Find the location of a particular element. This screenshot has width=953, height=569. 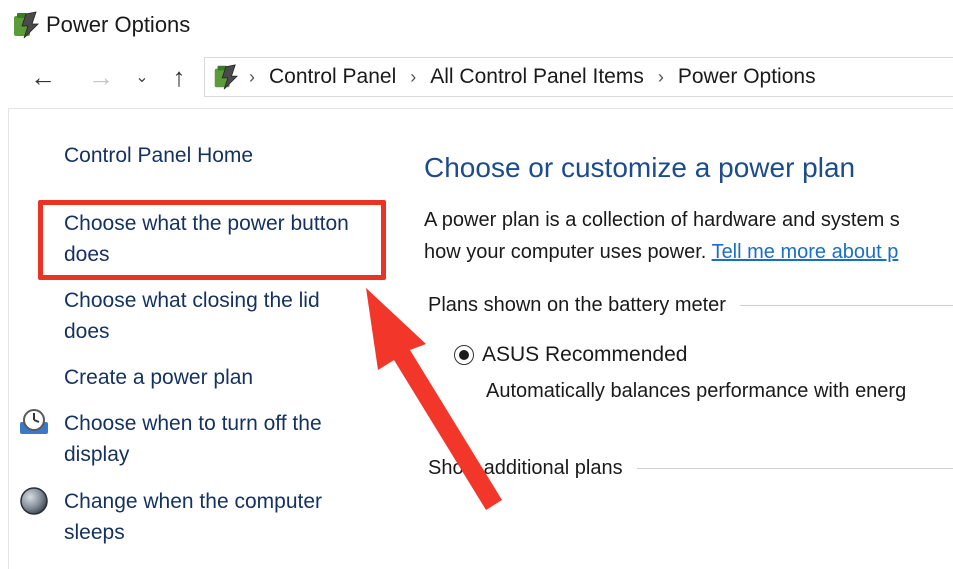

sidebar-item-label: does is located at coordinates (87, 331).